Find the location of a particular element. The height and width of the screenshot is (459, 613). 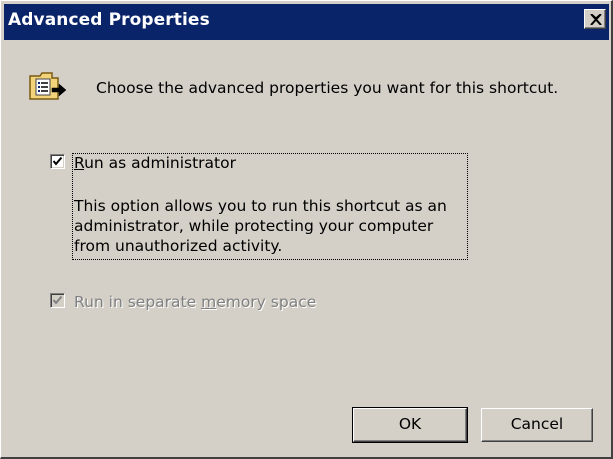

separate-memory-label: Run in separate memory space is located at coordinates (195, 302).